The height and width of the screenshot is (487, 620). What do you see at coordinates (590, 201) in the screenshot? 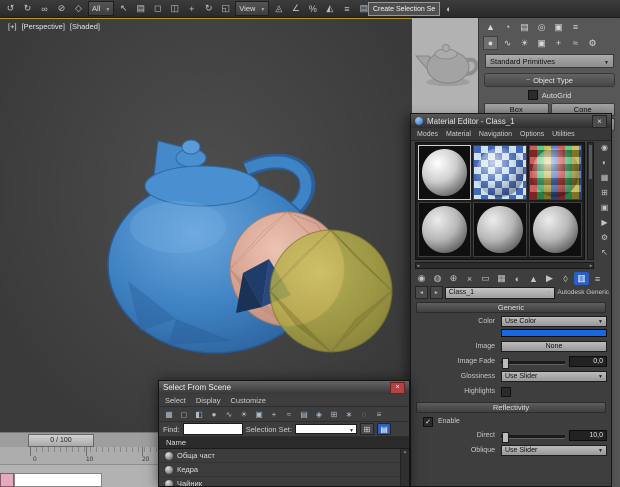
I see `sample-vertical-scrollbar` at bounding box center [590, 201].